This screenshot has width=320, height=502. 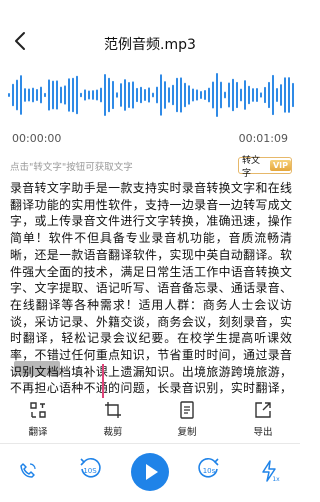 I want to click on transcribe-bar: 点击"转文字"按钮可获取文字 转文字 VIP, so click(x=150, y=167).